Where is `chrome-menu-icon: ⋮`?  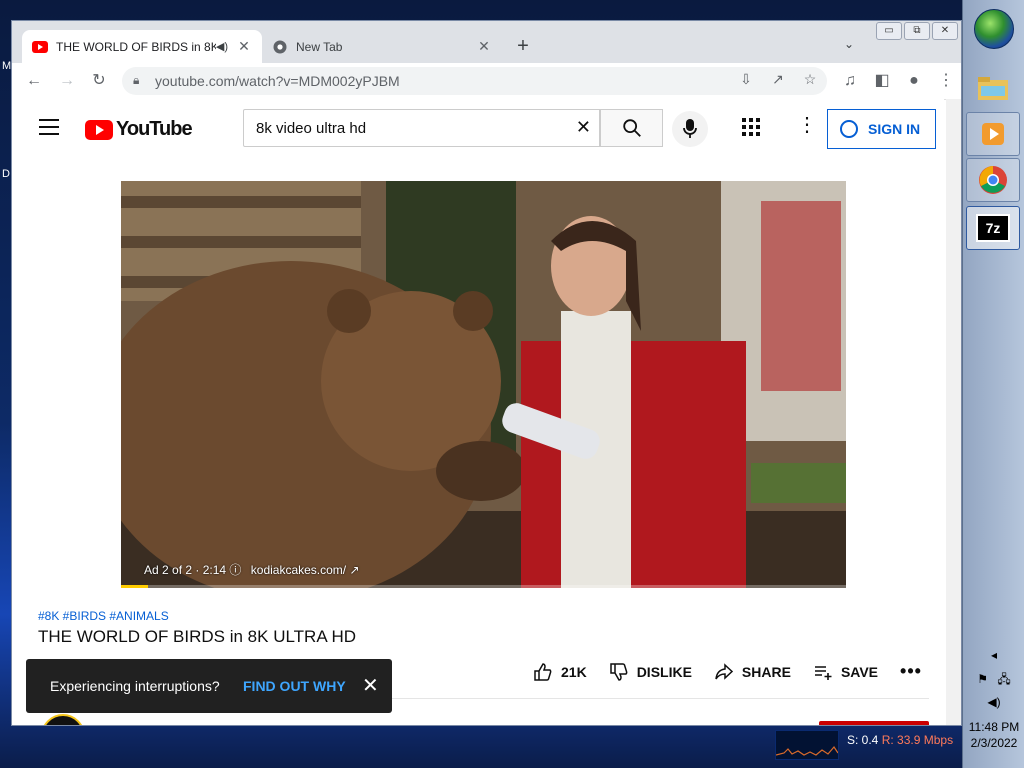
chrome-menu-icon: ⋮ is located at coordinates (946, 81).